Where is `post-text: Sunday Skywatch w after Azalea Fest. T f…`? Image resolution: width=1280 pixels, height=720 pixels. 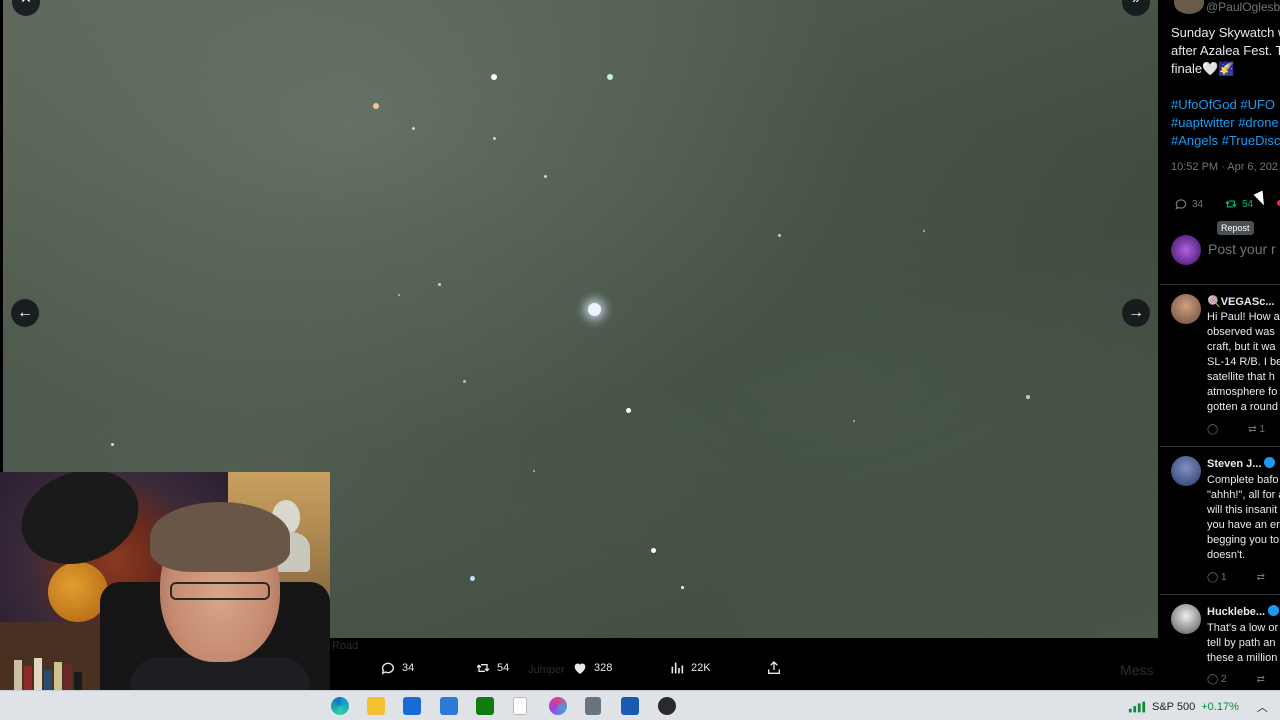 post-text: Sunday Skywatch w after Azalea Fest. T f… is located at coordinates (1225, 51).